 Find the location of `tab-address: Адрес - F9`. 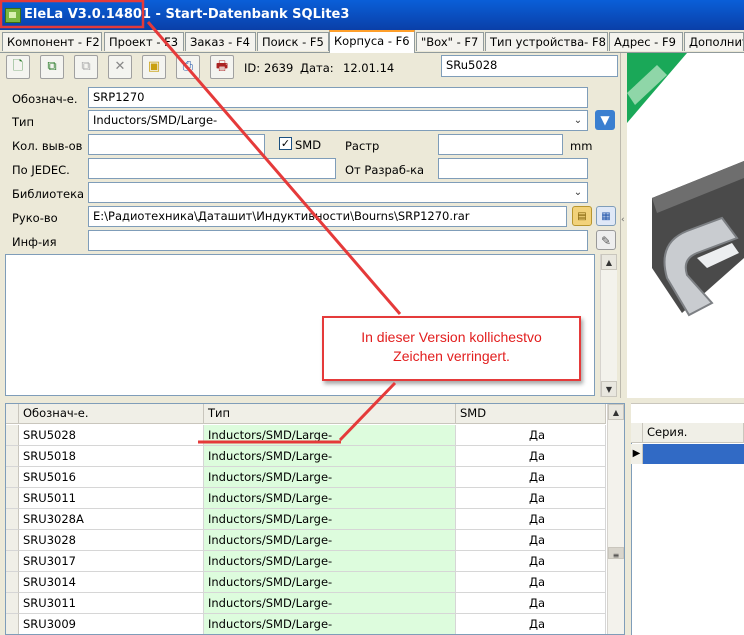

tab-address: Адрес - F9 is located at coordinates (646, 41).